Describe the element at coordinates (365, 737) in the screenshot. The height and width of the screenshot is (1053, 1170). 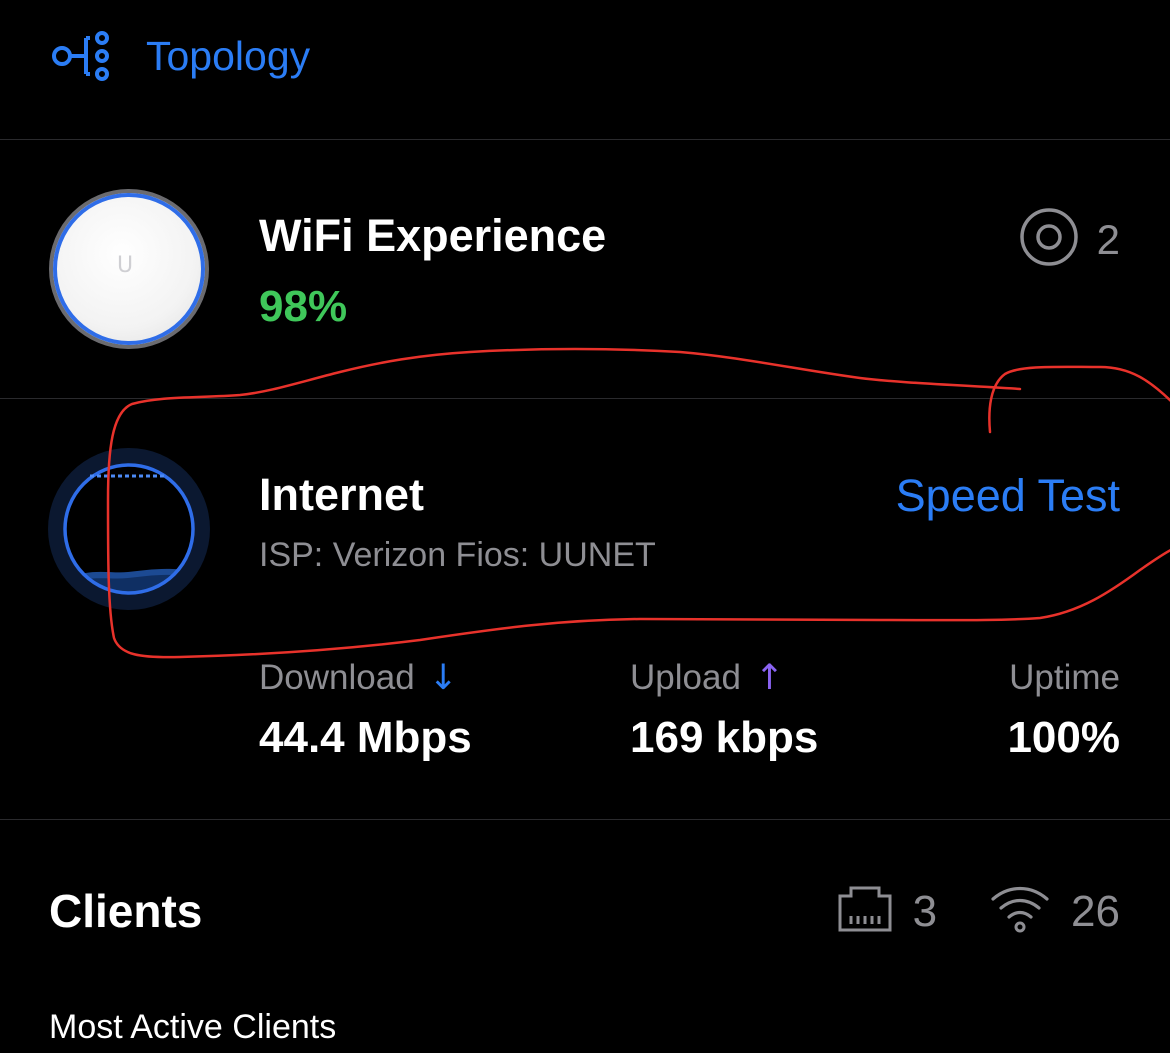
I see `download-value: 44.4 Mbps` at that location.